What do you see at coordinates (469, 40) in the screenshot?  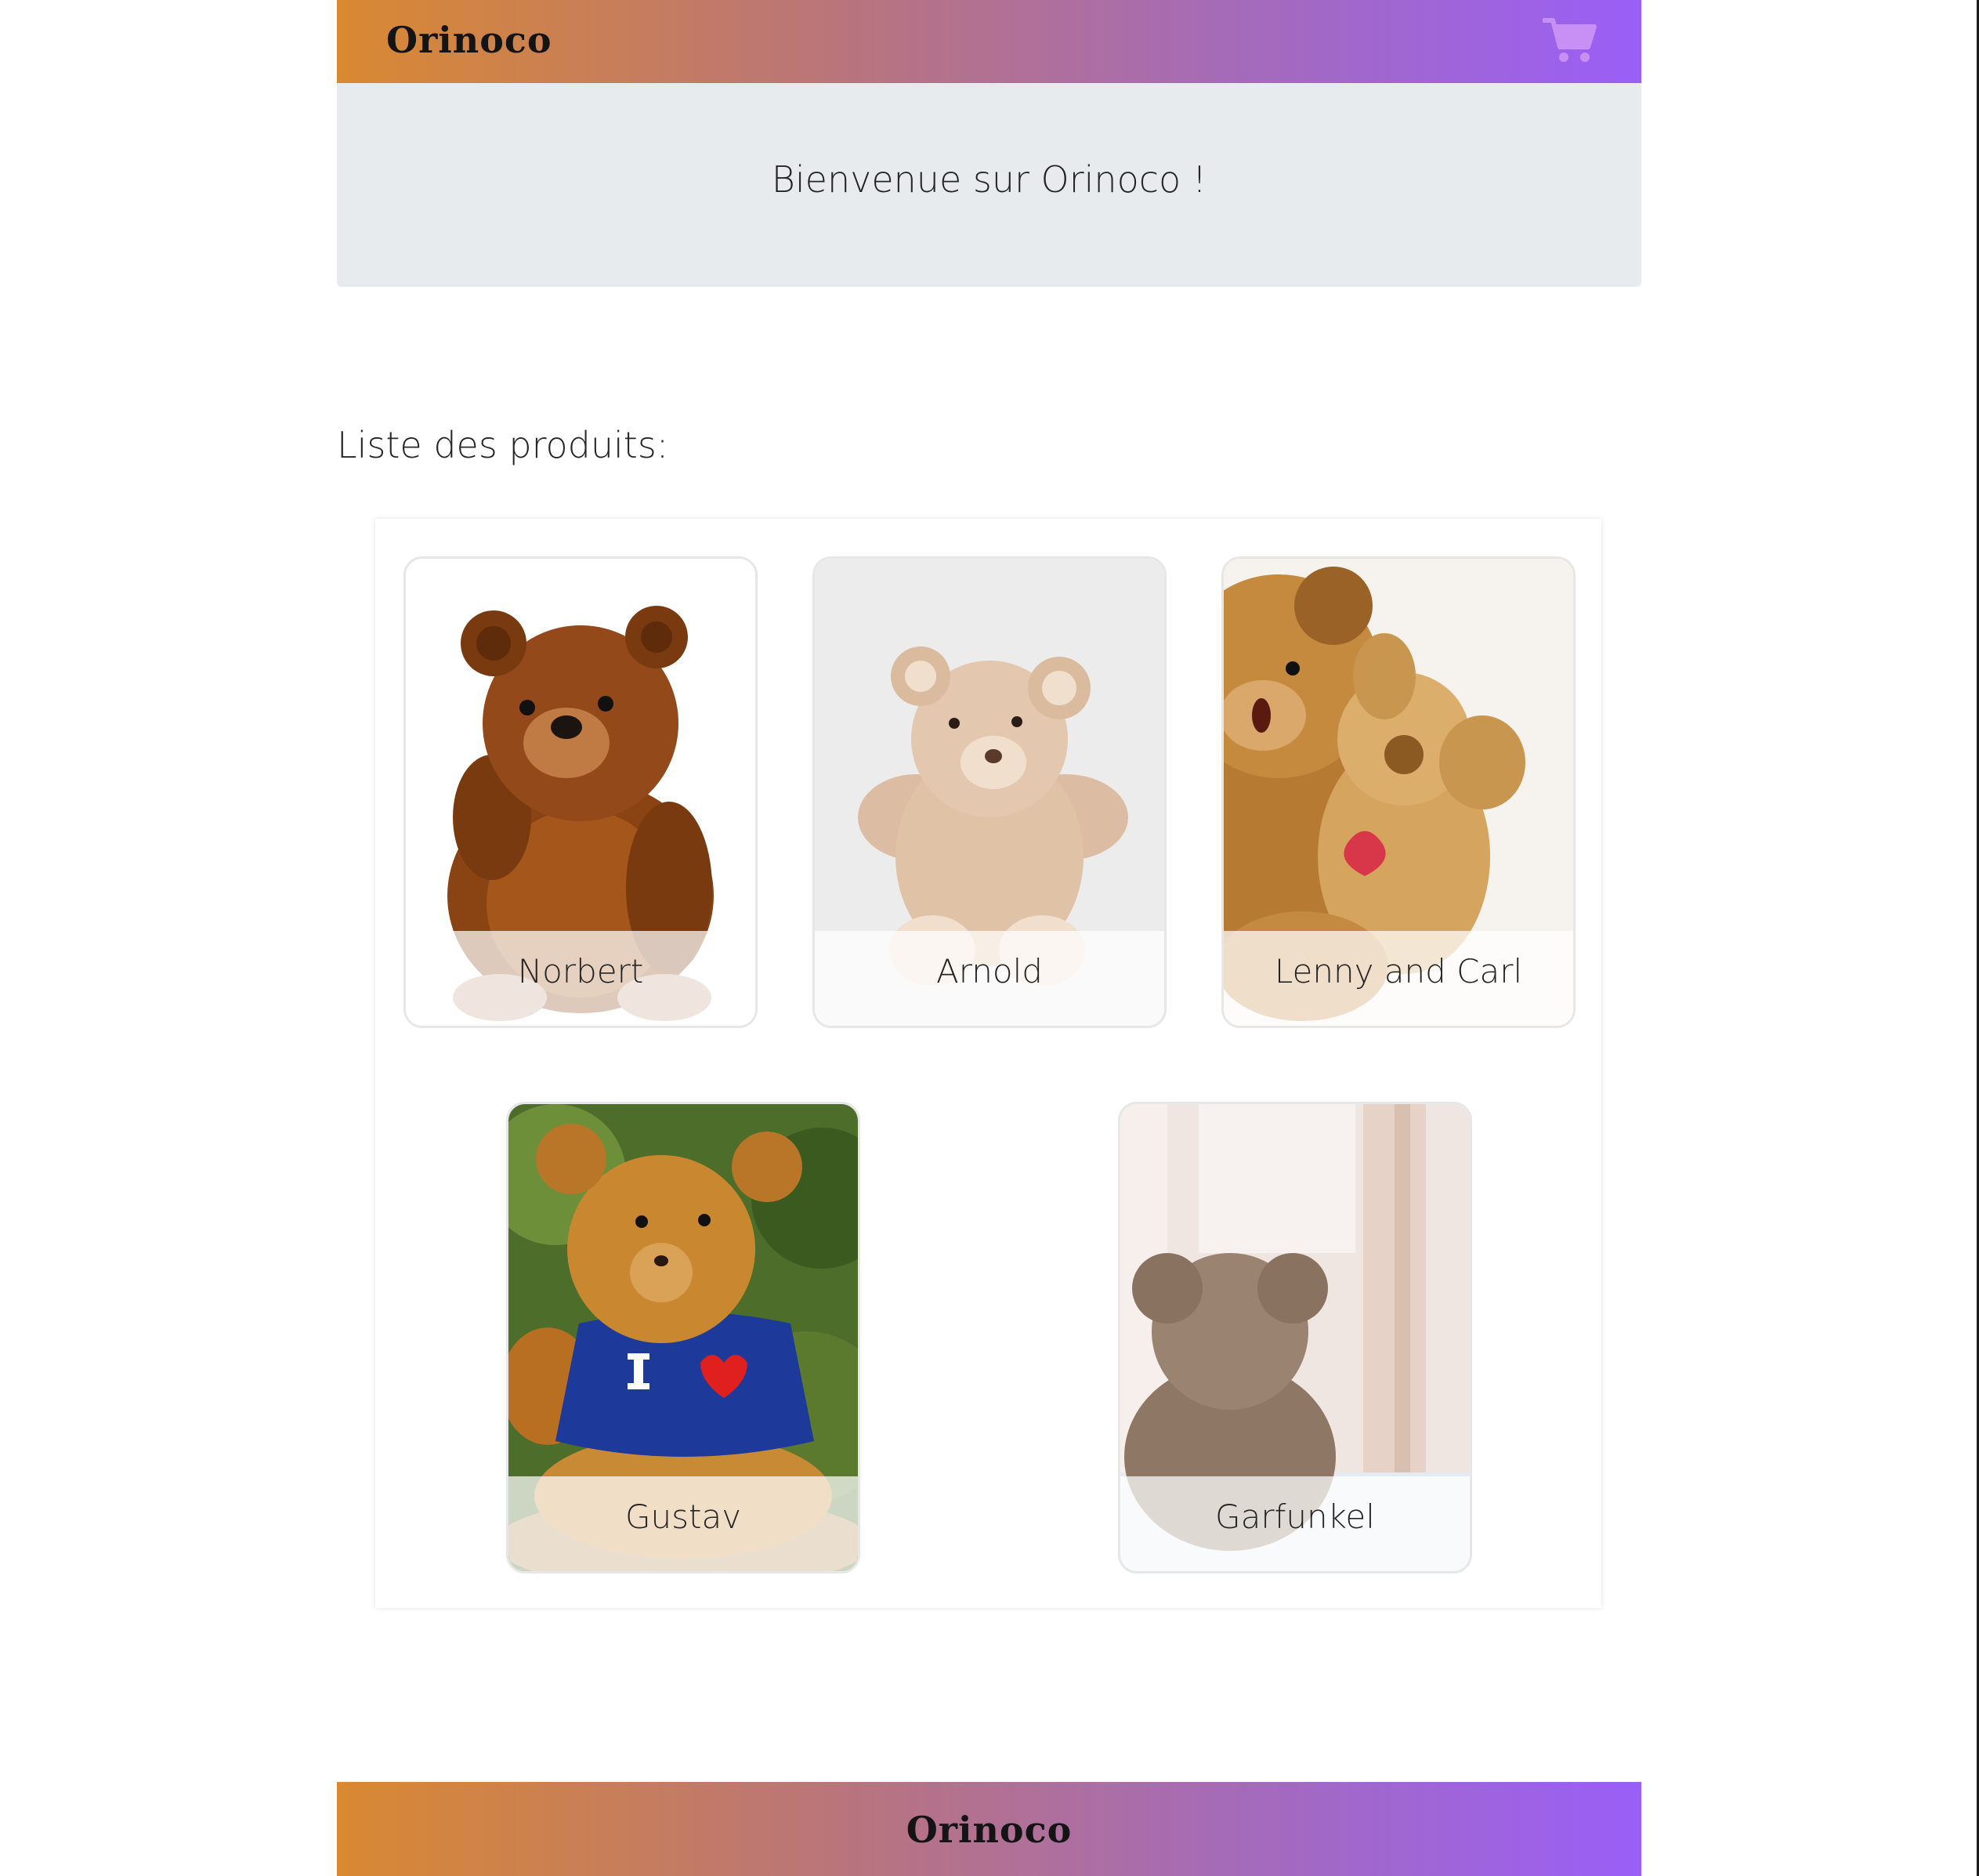 I see `brand-logo: Orinoco` at bounding box center [469, 40].